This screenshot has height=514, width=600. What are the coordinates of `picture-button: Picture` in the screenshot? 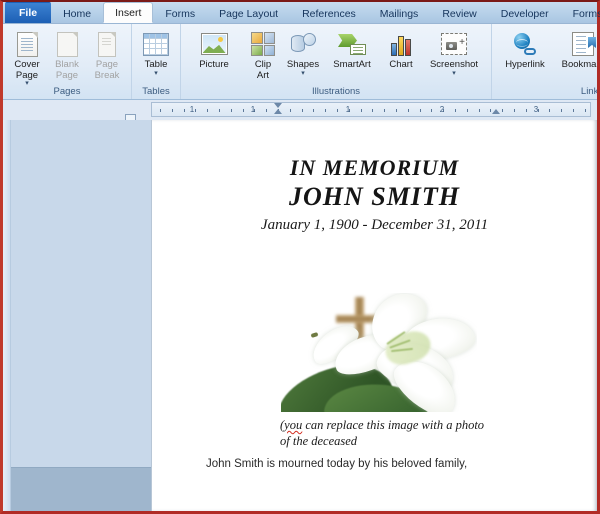 It's located at (214, 49).